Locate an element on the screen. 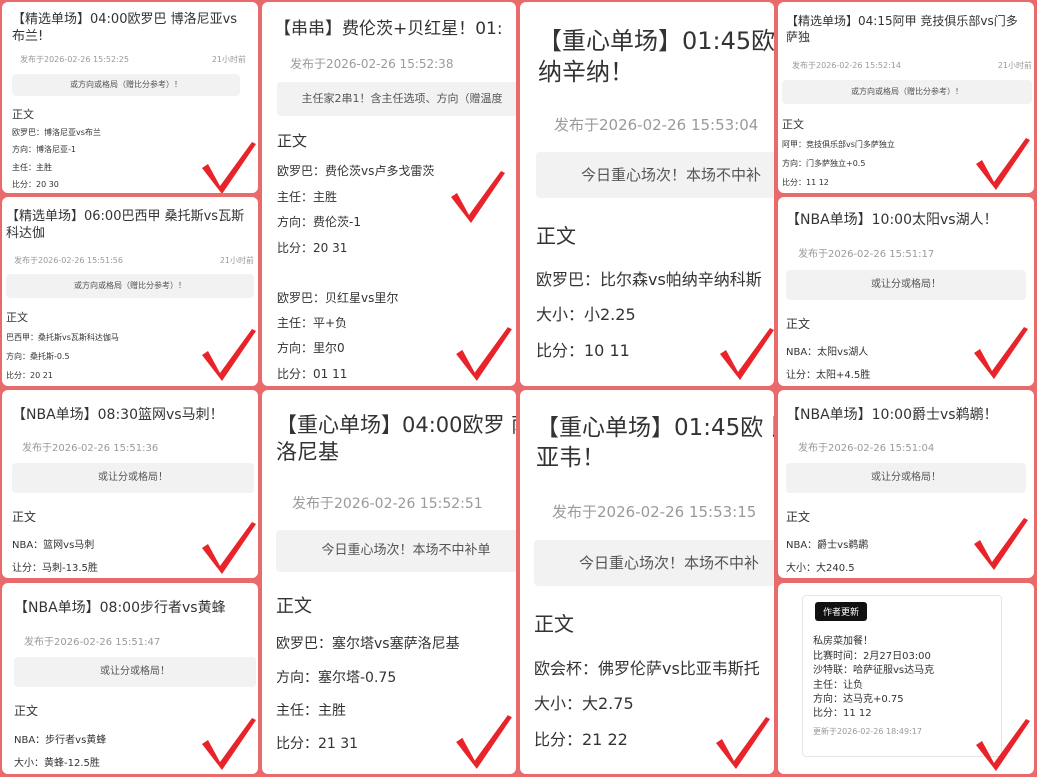 Image resolution: width=1037 pixels, height=777 pixels. post-title: 【NBA单场】08:30篮网vs马刺！ is located at coordinates (132, 415).